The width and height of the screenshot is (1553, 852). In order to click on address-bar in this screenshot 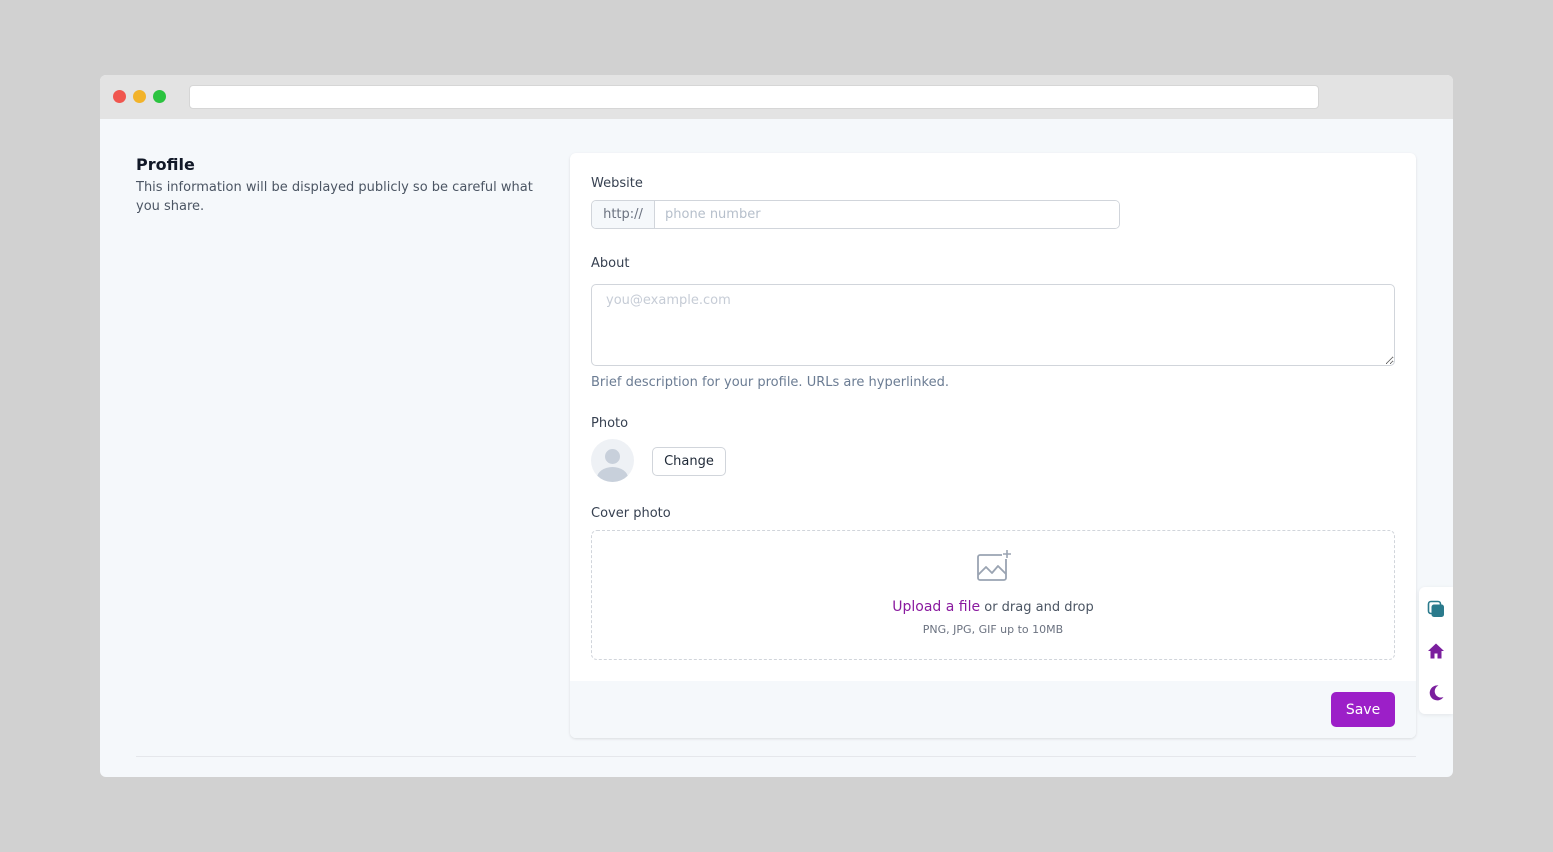, I will do `click(754, 97)`.